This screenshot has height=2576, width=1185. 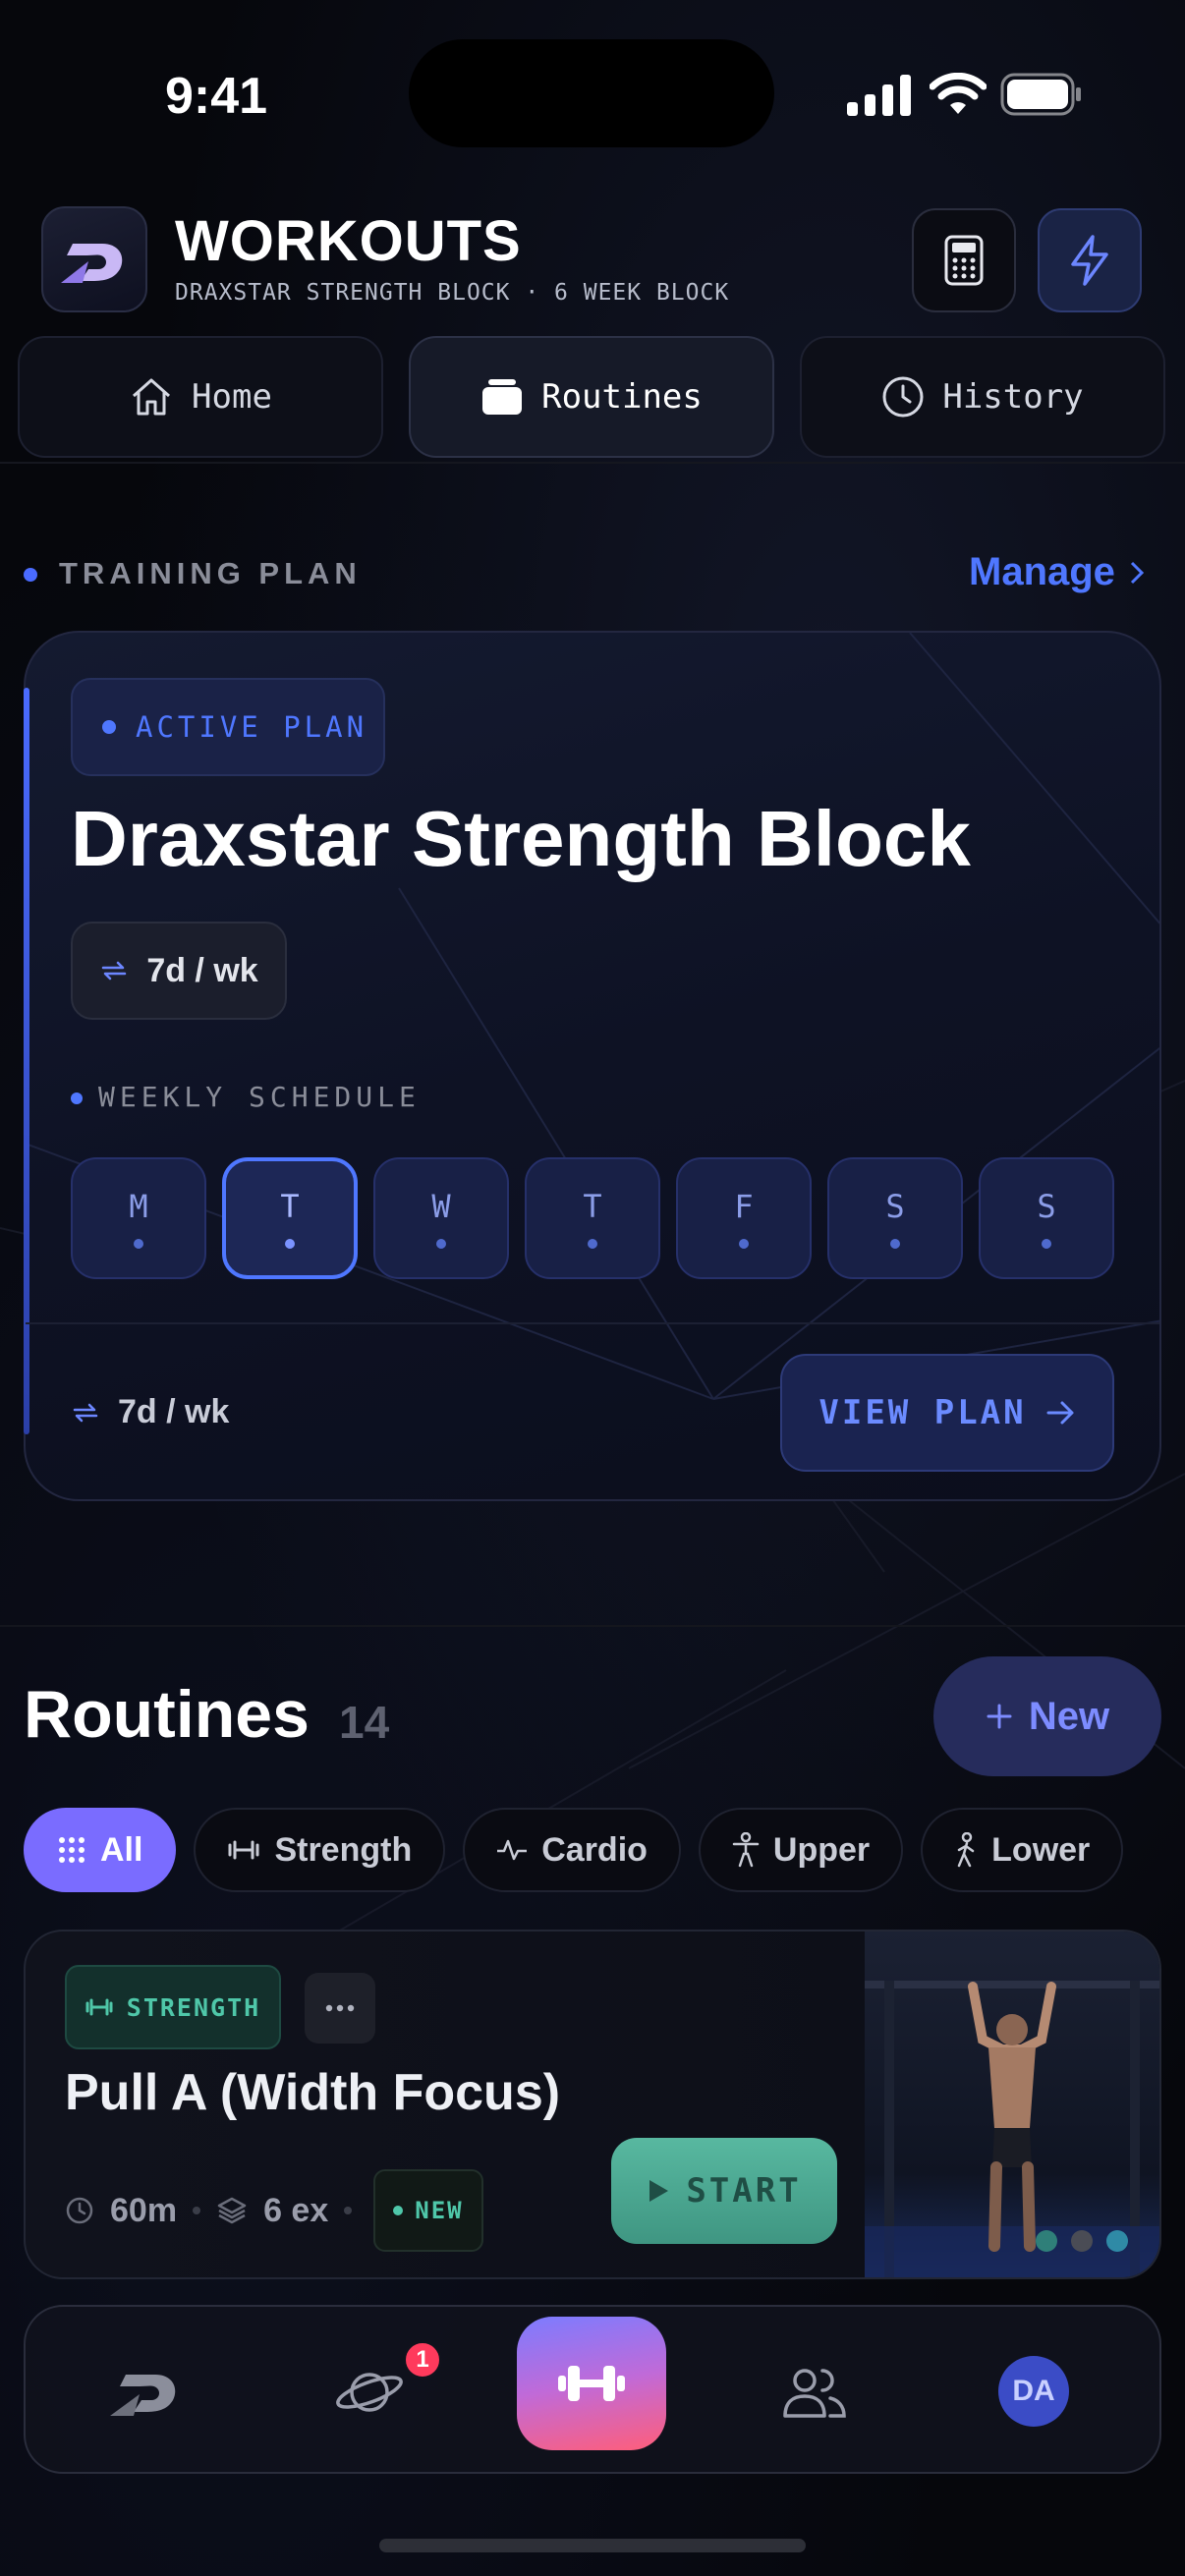 I want to click on view-plan-label: VIEW PLAN, so click(x=923, y=1412).